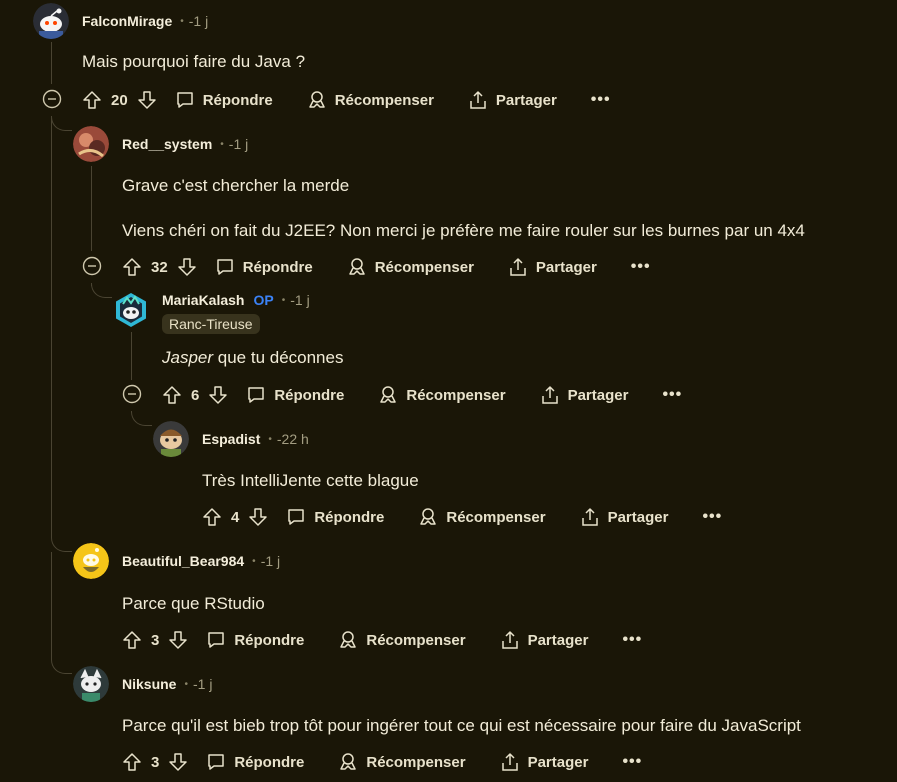  I want to click on comment-actions: 20 Répondre Récompenser Partager •••, so click(346, 100).